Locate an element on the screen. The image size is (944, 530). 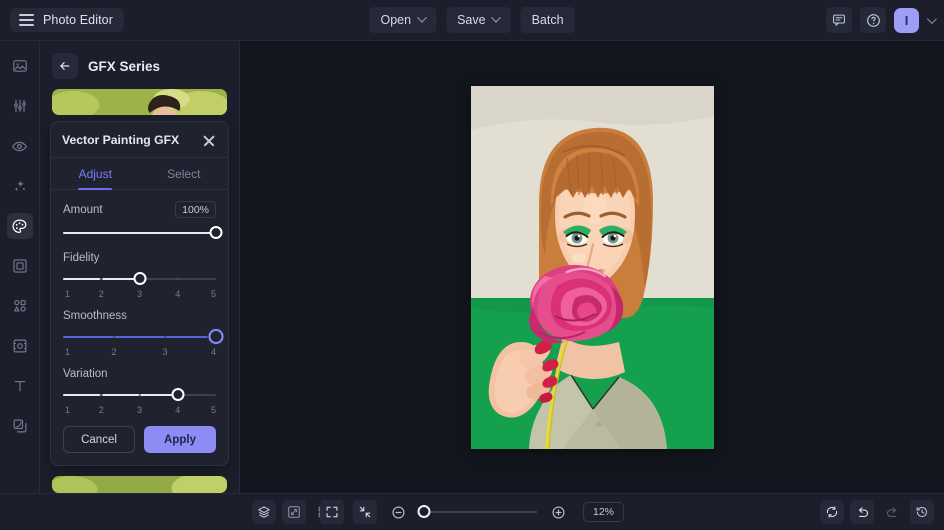
panel-header: GFX Series is located at coordinates (139, 65).